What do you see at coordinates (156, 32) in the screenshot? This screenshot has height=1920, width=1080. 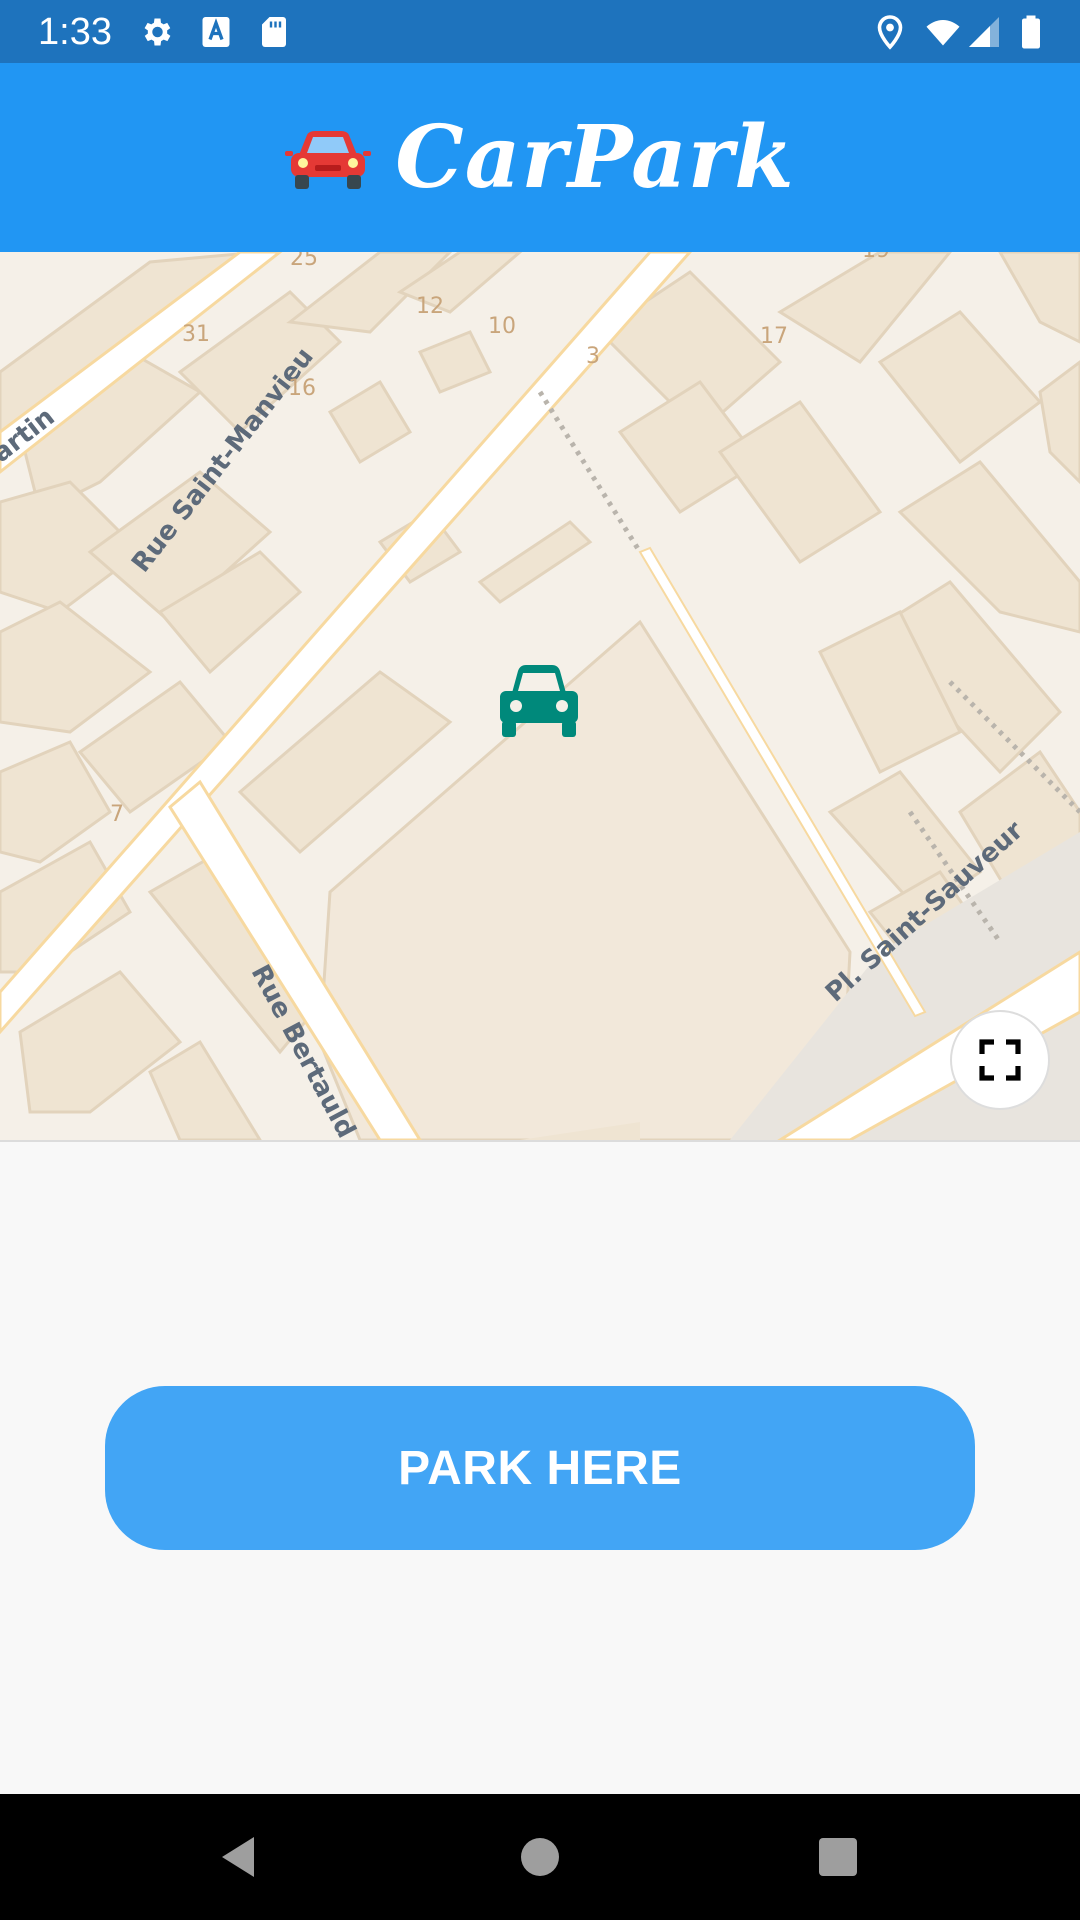 I see `gear-icon` at bounding box center [156, 32].